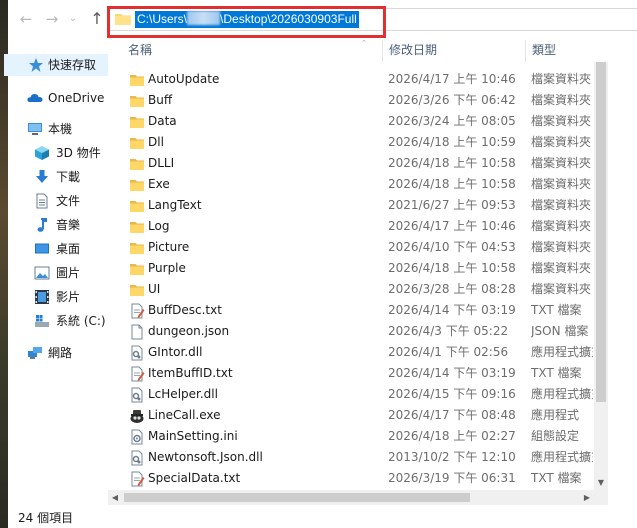  Describe the element at coordinates (351, 226) in the screenshot. I see `file-row: Log 2026/4/17 上午 10:46 檔案資料夾` at that location.